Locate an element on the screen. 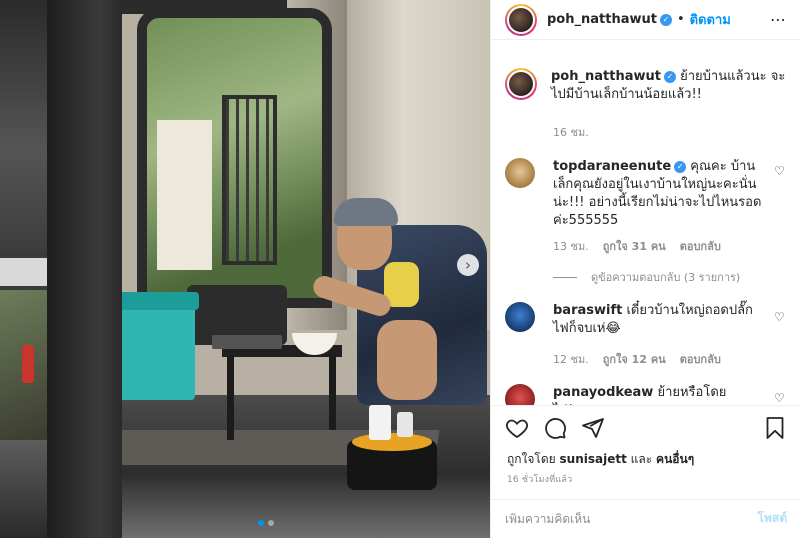 The width and height of the screenshot is (800, 538). liked-by-user: sunisajett is located at coordinates (593, 459).